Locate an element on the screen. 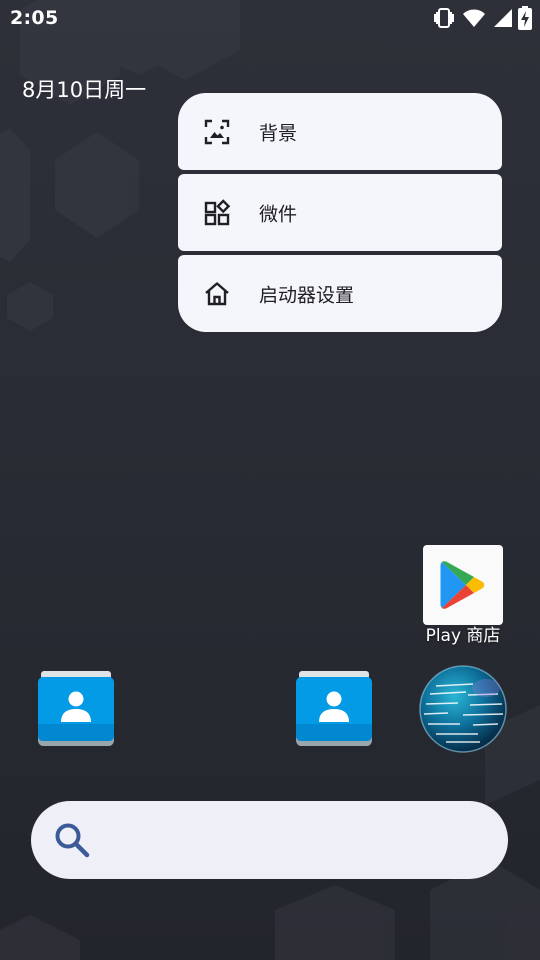 The image size is (540, 960). wifi-icon is located at coordinates (474, 18).